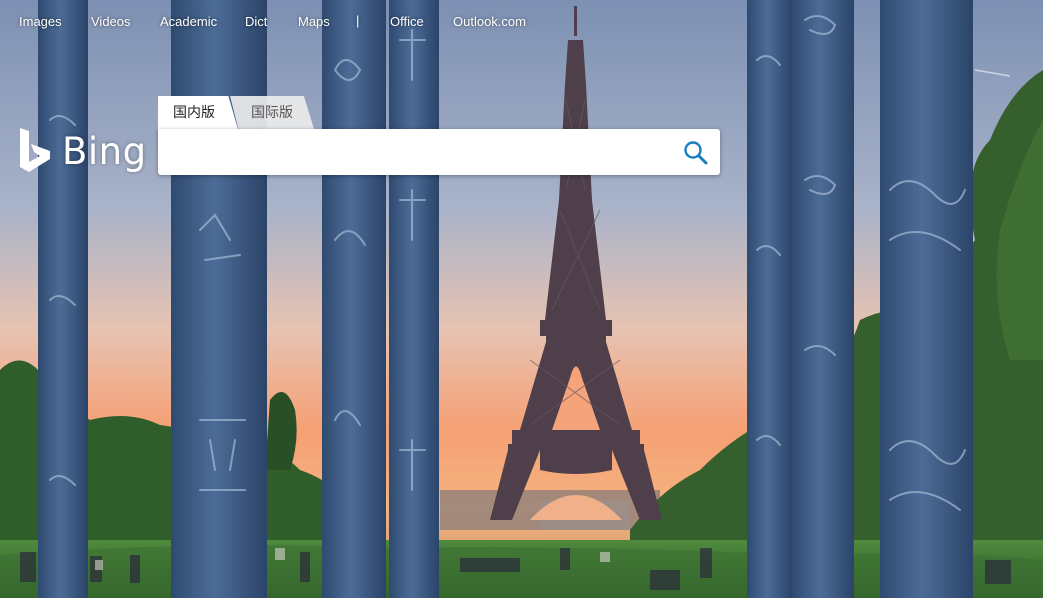 Image resolution: width=1043 pixels, height=598 pixels. I want to click on tab-international: 国际版, so click(272, 112).